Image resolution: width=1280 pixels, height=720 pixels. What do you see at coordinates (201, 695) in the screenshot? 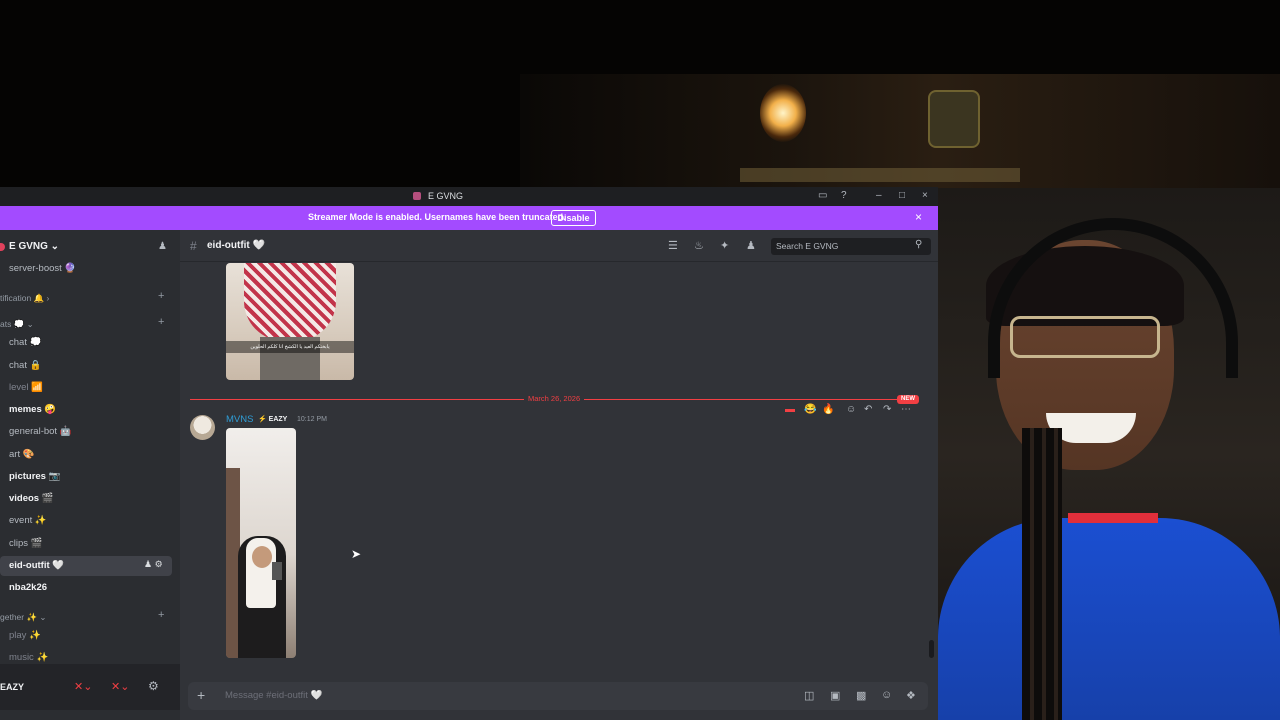
I see `attach-plus-icon: +` at bounding box center [201, 695].